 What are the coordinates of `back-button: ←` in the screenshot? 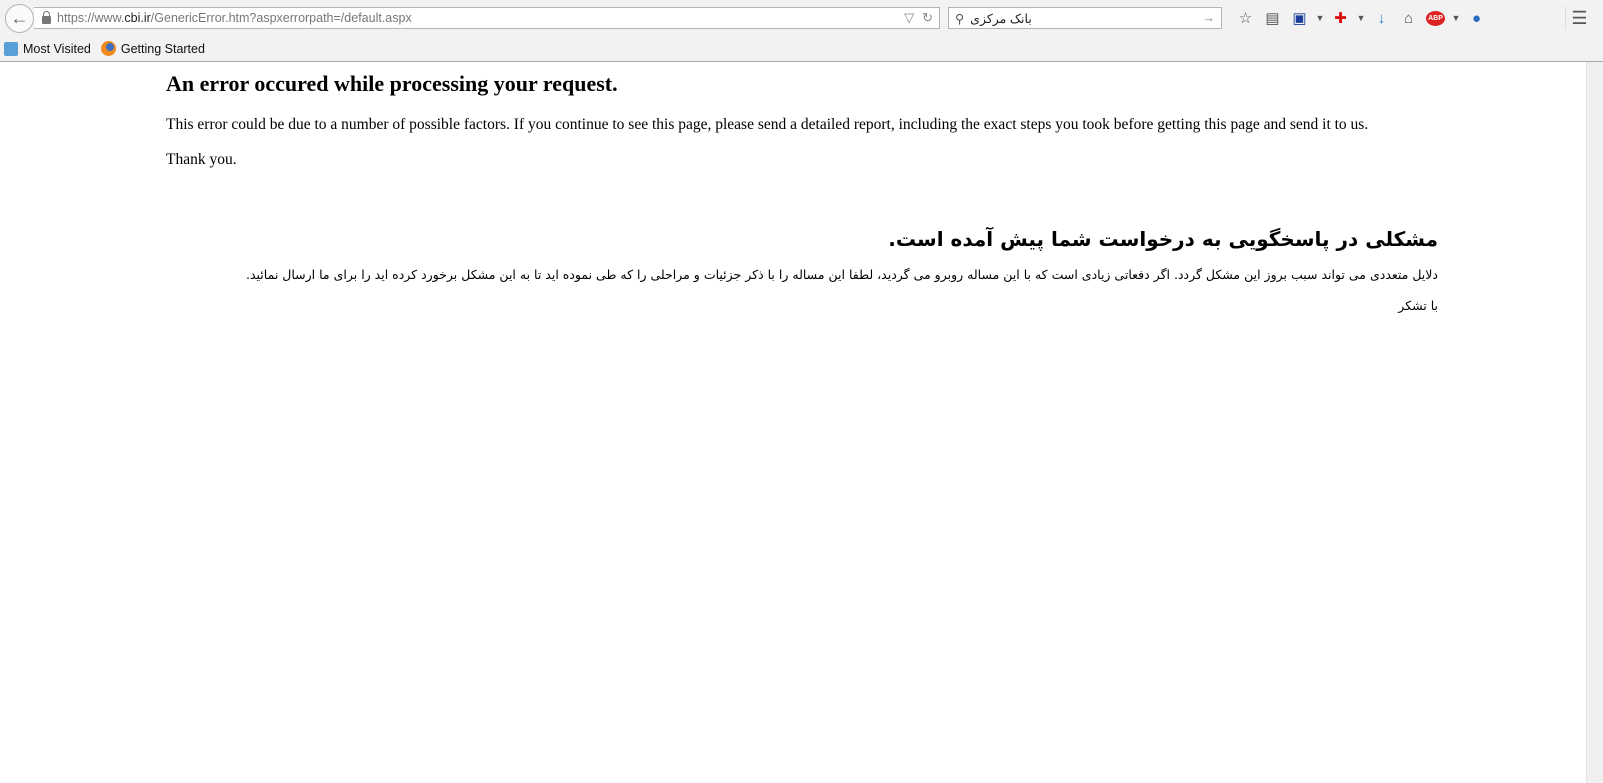 It's located at (19, 18).